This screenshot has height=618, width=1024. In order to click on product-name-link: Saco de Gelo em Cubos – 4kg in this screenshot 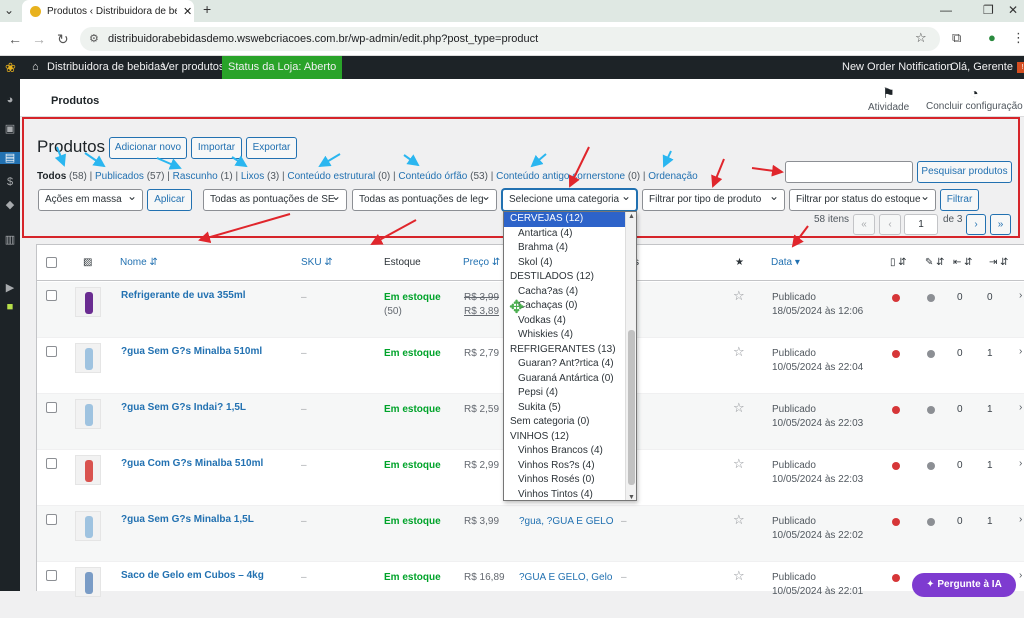, I will do `click(192, 575)`.